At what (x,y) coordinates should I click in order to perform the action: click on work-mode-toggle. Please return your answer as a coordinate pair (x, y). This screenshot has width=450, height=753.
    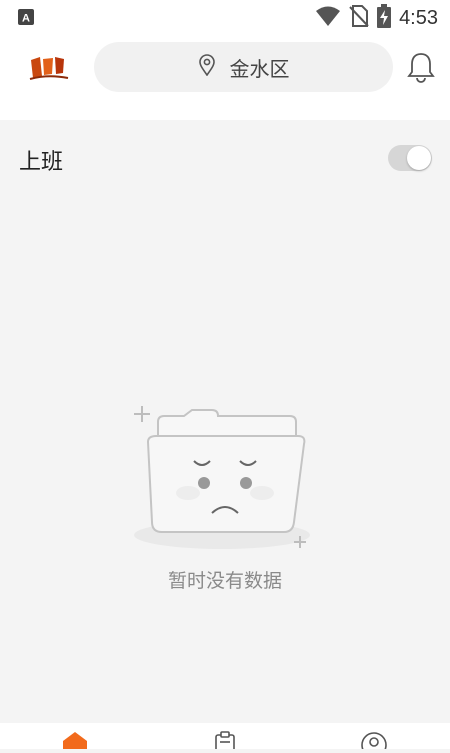
    Looking at the image, I should click on (410, 158).